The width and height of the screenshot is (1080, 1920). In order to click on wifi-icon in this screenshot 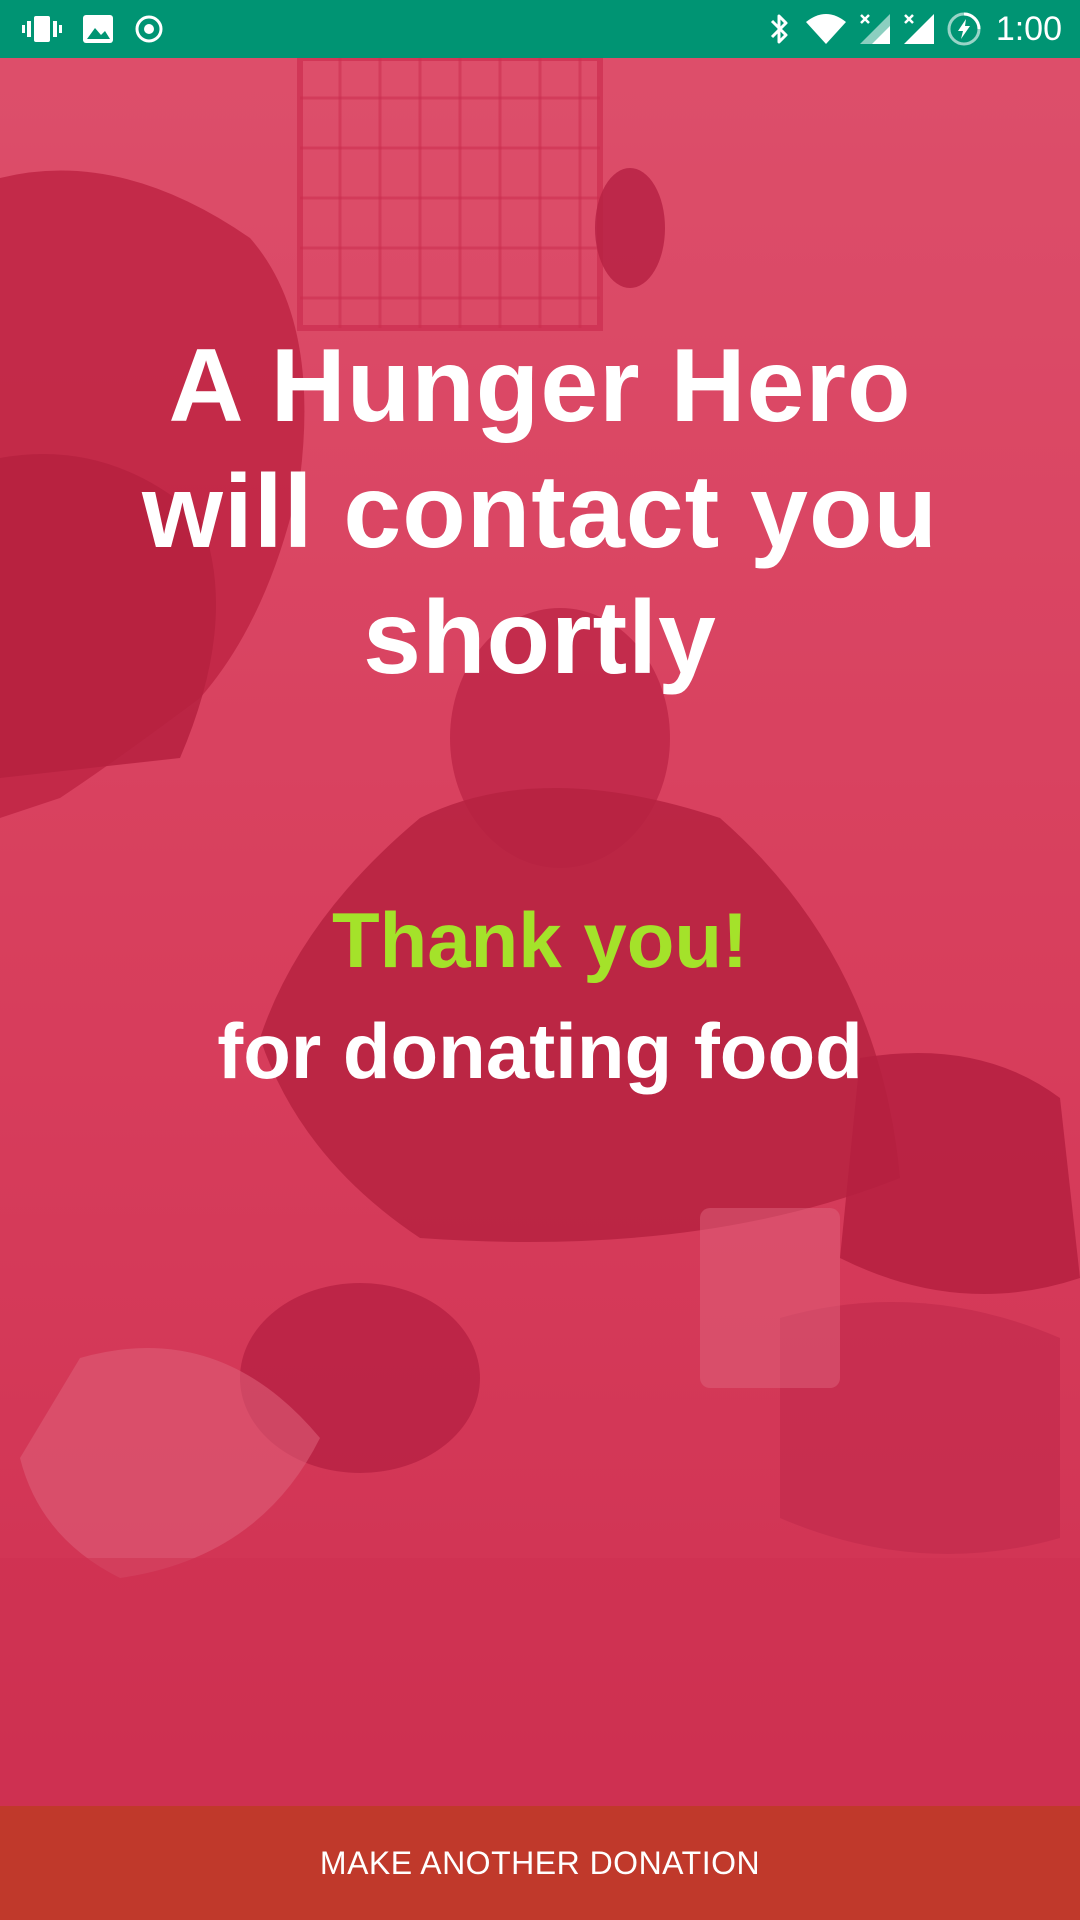, I will do `click(826, 29)`.